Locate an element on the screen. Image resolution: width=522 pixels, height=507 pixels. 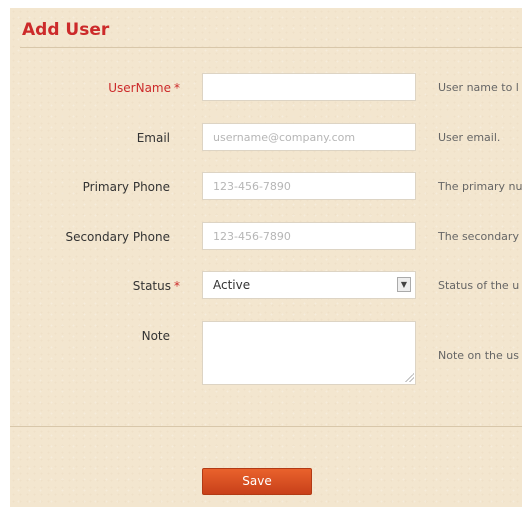
primary-phone-help: The primary nu is located at coordinates (480, 186).